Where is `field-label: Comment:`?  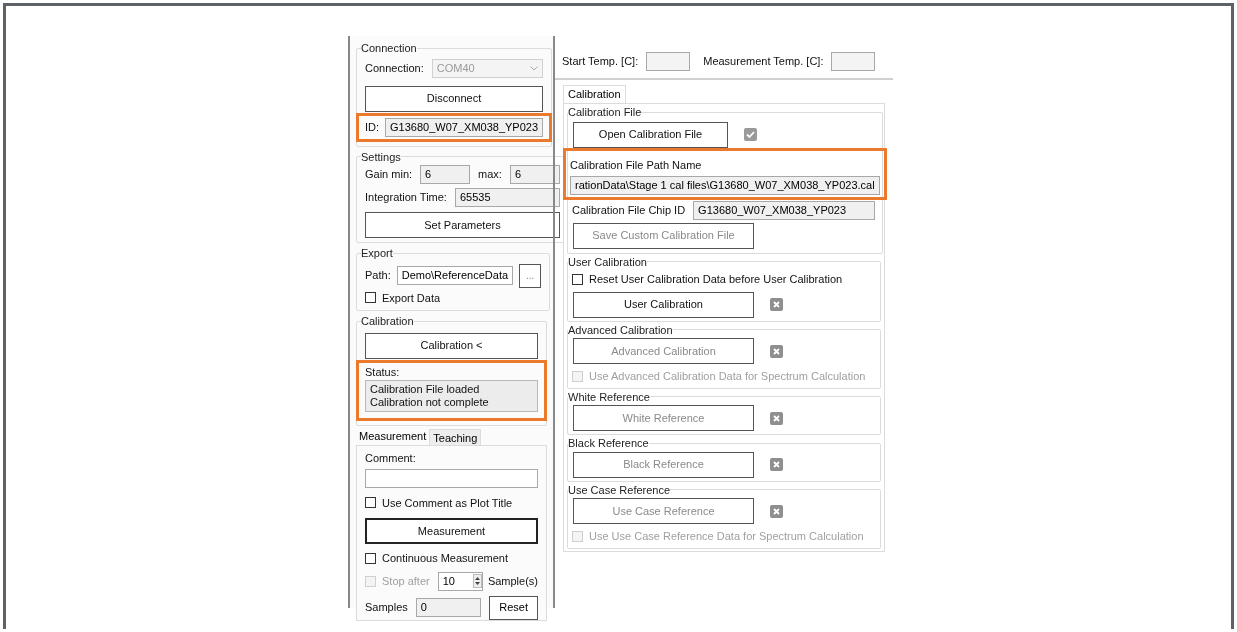
field-label: Comment: is located at coordinates (391, 458).